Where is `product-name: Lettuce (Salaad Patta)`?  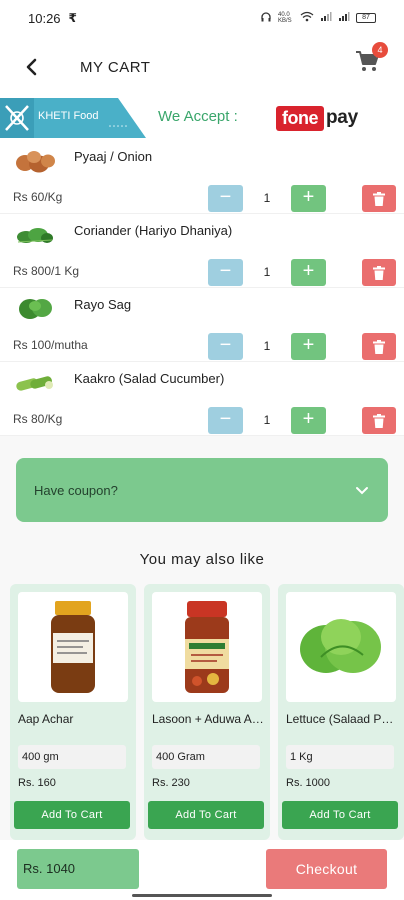 product-name: Lettuce (Salaad Patta) is located at coordinates (342, 719).